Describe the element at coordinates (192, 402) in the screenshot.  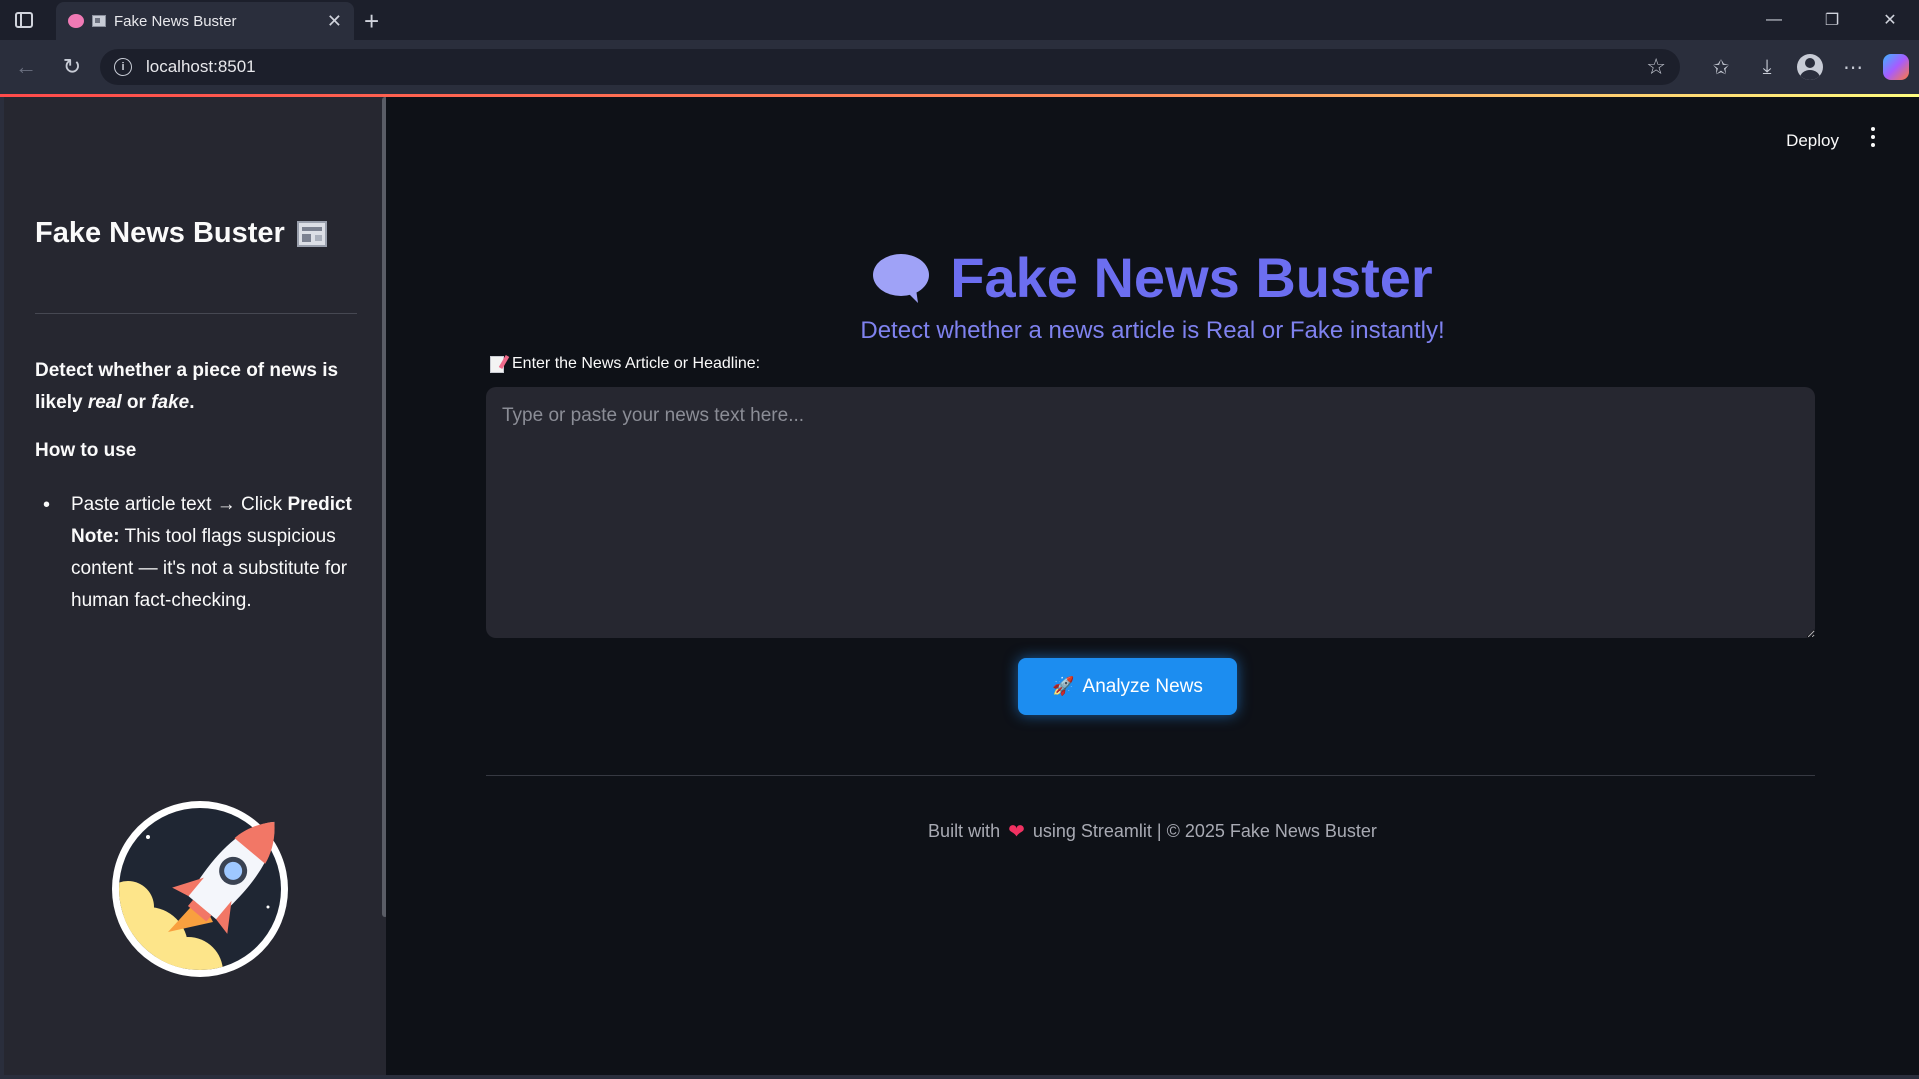
I see `desc-end: .` at that location.